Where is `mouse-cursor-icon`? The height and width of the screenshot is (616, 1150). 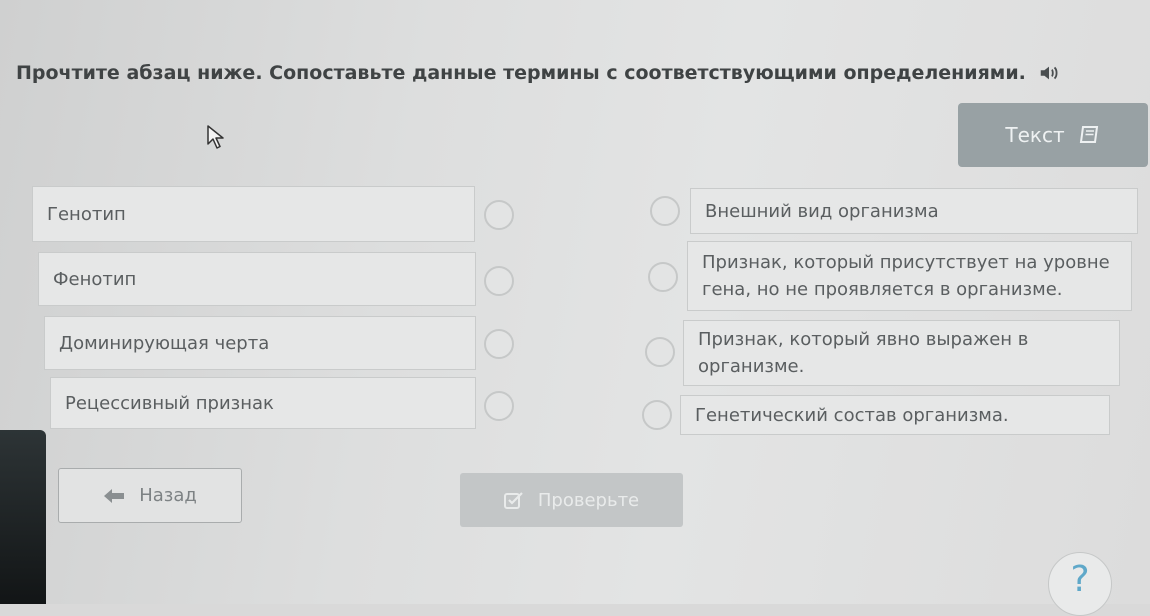
mouse-cursor-icon is located at coordinates (215, 137).